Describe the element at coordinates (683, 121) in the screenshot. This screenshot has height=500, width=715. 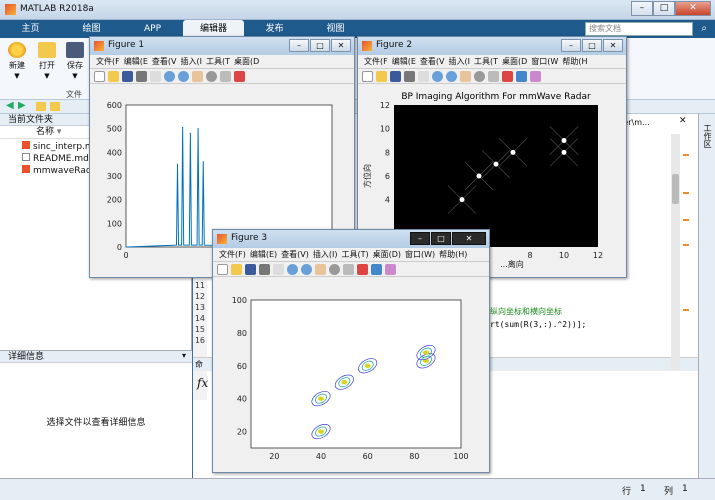
I see `close-editor-icon: ✕` at that location.